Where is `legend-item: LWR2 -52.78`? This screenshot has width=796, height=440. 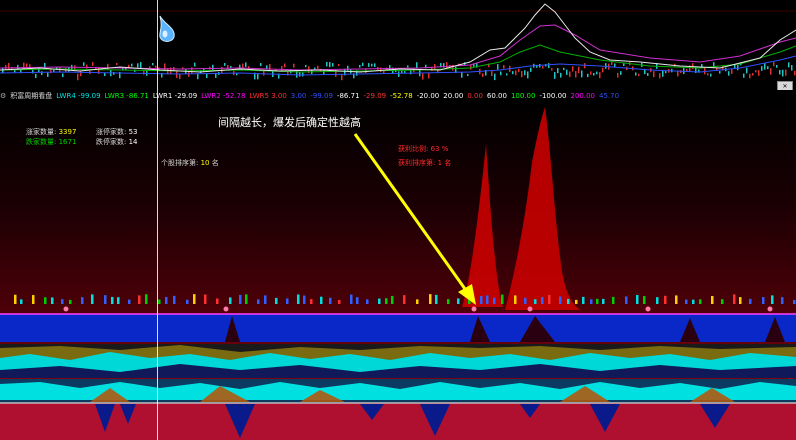 legend-item: LWR2 -52.78 is located at coordinates (223, 96).